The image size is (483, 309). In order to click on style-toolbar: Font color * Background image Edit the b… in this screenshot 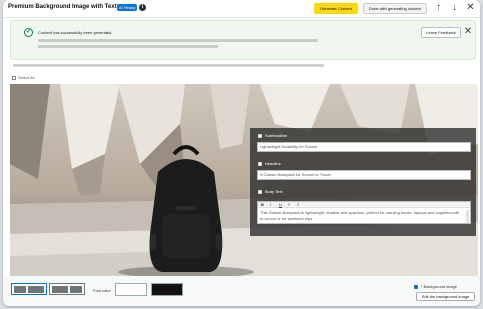, I will do `click(241, 291)`.